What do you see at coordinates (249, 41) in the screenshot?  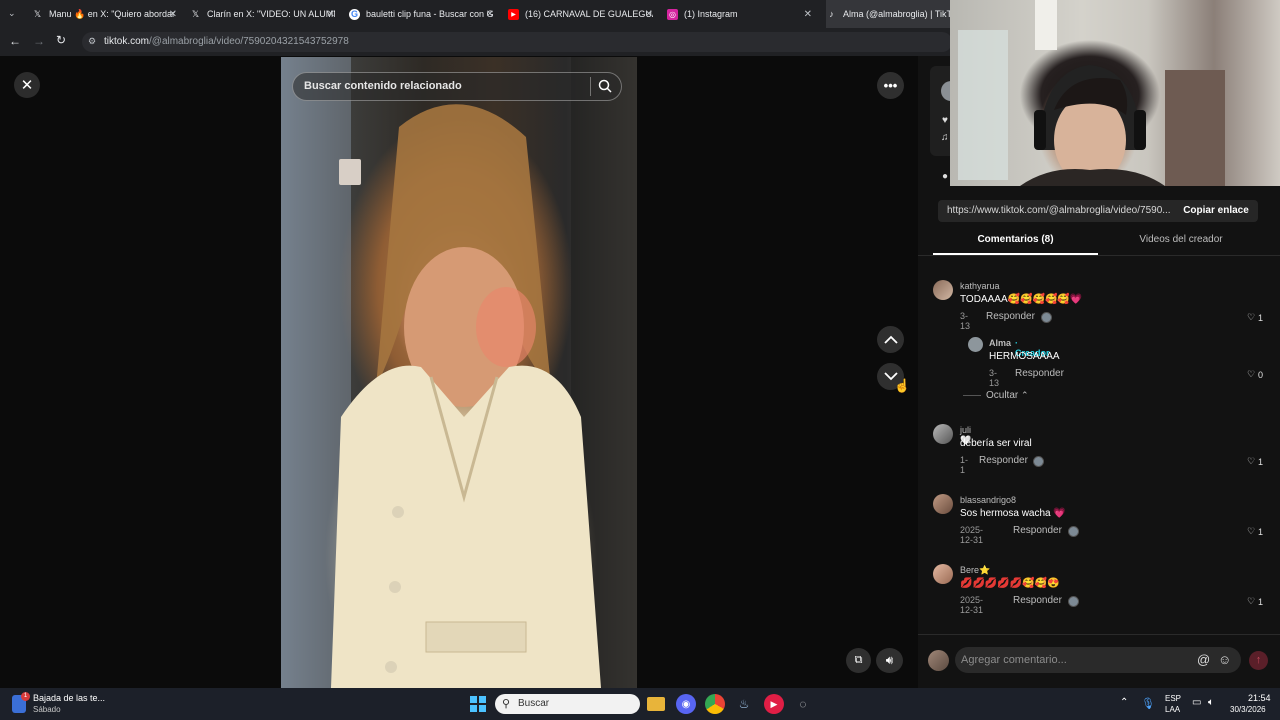 I see `address-path: /@almabroglia/video/7590204321543752978` at bounding box center [249, 41].